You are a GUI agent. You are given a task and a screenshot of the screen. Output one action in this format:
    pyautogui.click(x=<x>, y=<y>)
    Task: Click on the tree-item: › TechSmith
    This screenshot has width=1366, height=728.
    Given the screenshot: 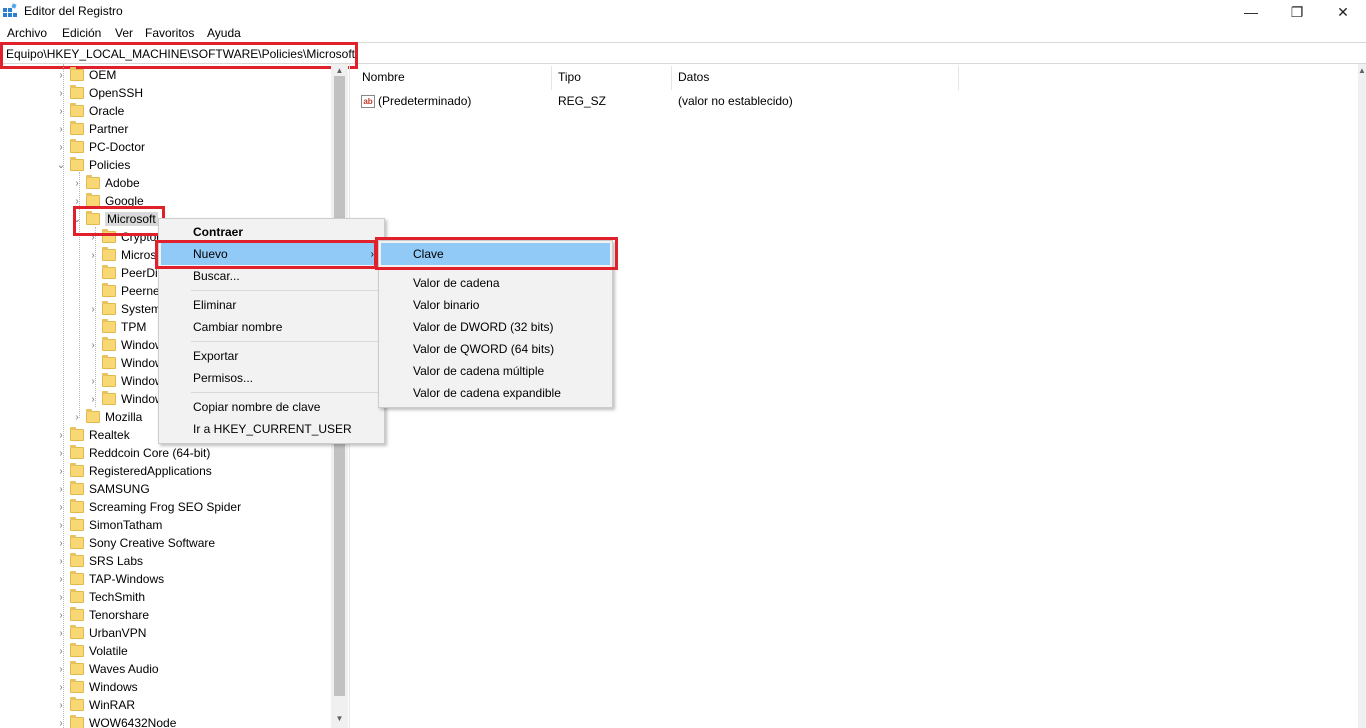 What is the action you would take?
    pyautogui.click(x=100, y=597)
    